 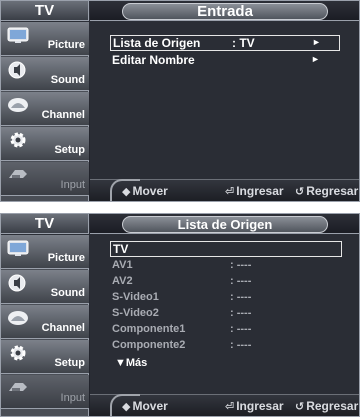 What do you see at coordinates (226, 249) in the screenshot?
I see `source-item-selected: TV` at bounding box center [226, 249].